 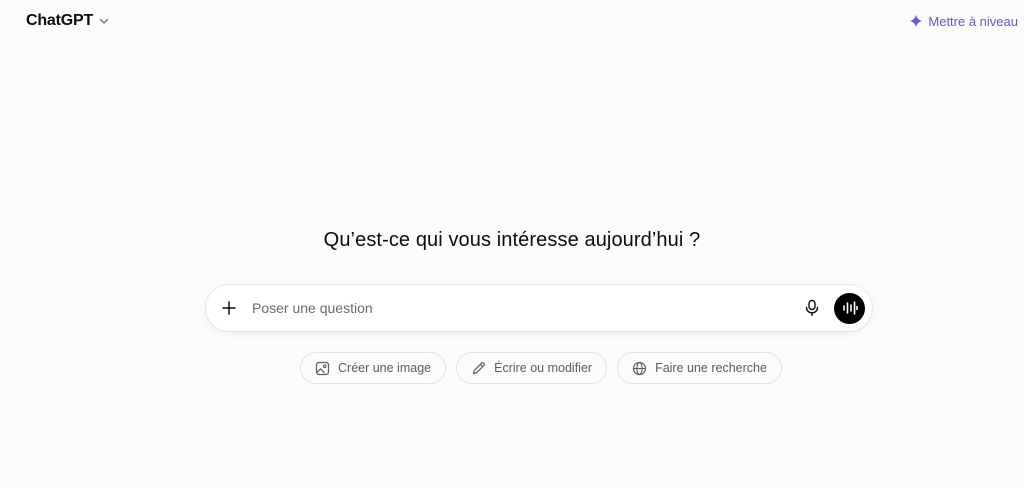 I want to click on pencil-icon, so click(x=478, y=368).